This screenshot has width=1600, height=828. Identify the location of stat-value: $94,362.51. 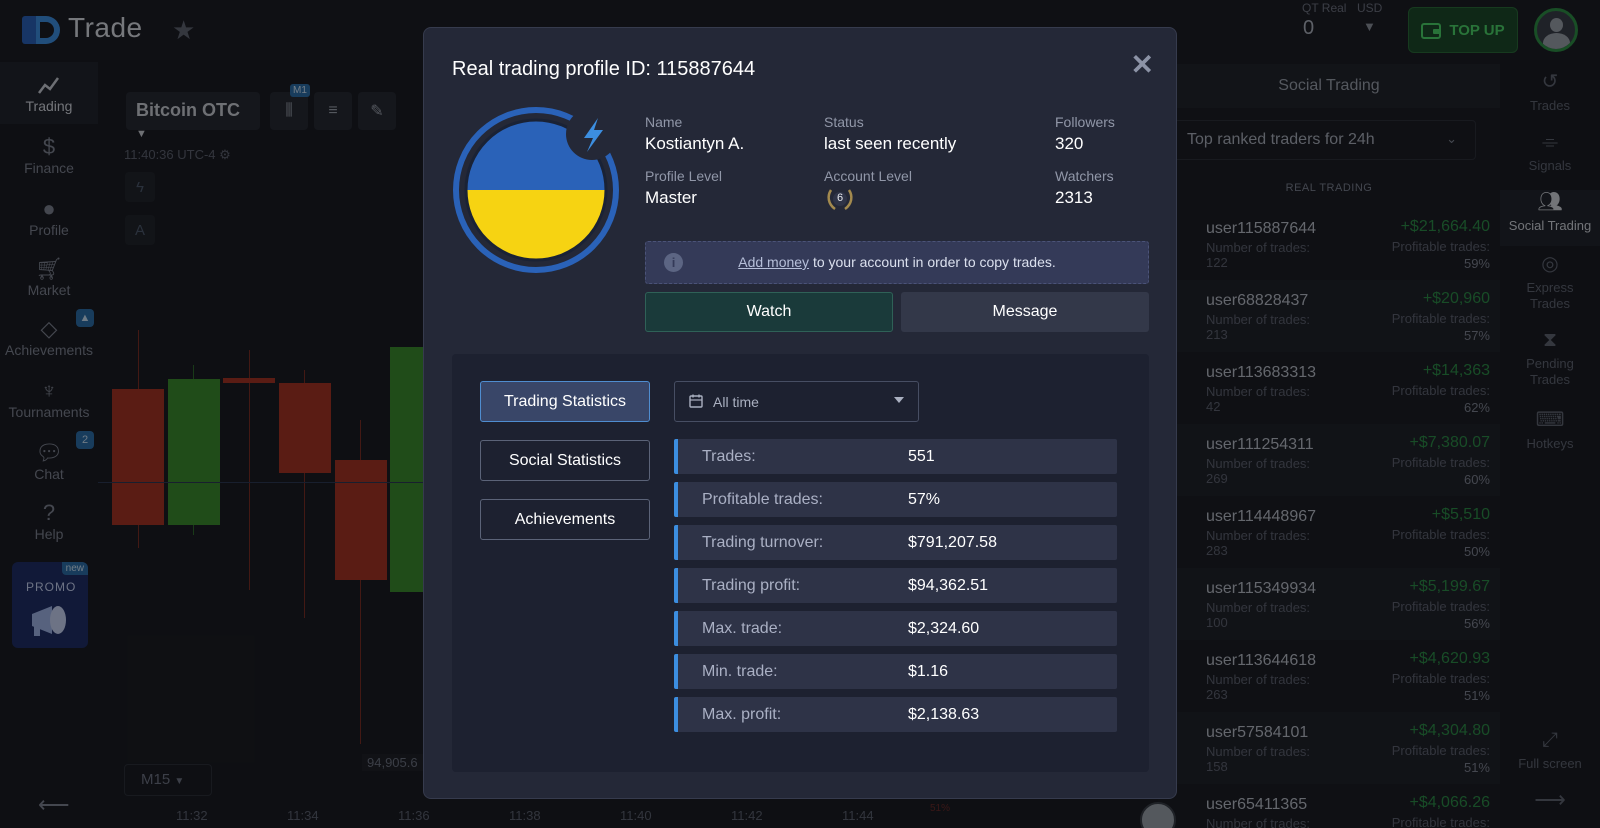
(948, 585).